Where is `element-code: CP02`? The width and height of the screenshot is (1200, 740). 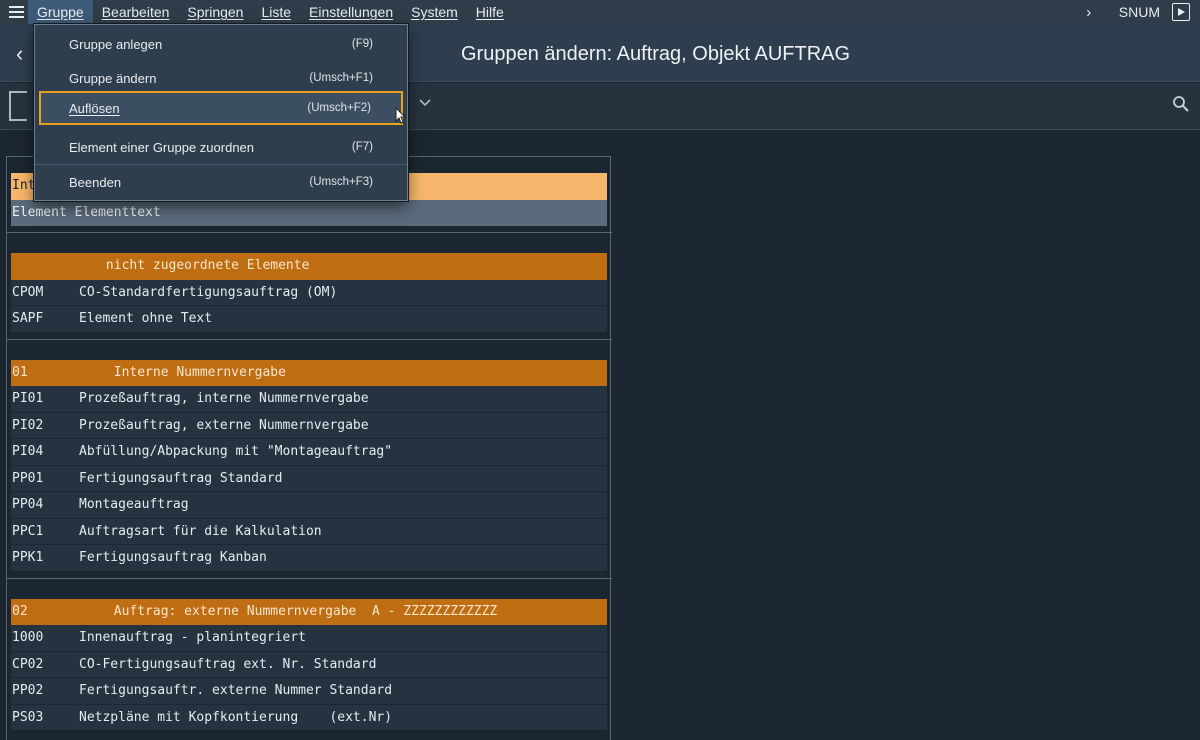 element-code: CP02 is located at coordinates (28, 664).